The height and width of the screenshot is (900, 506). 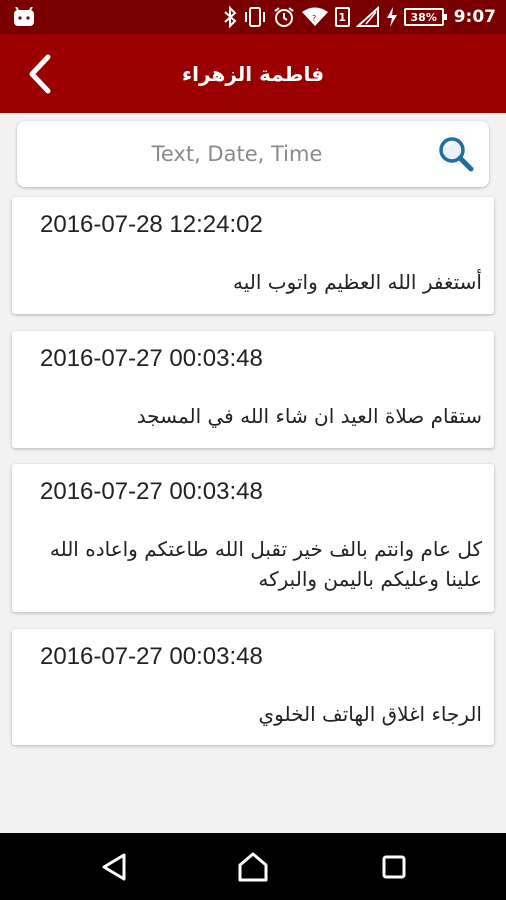 I want to click on back-triangle-icon, so click(x=114, y=867).